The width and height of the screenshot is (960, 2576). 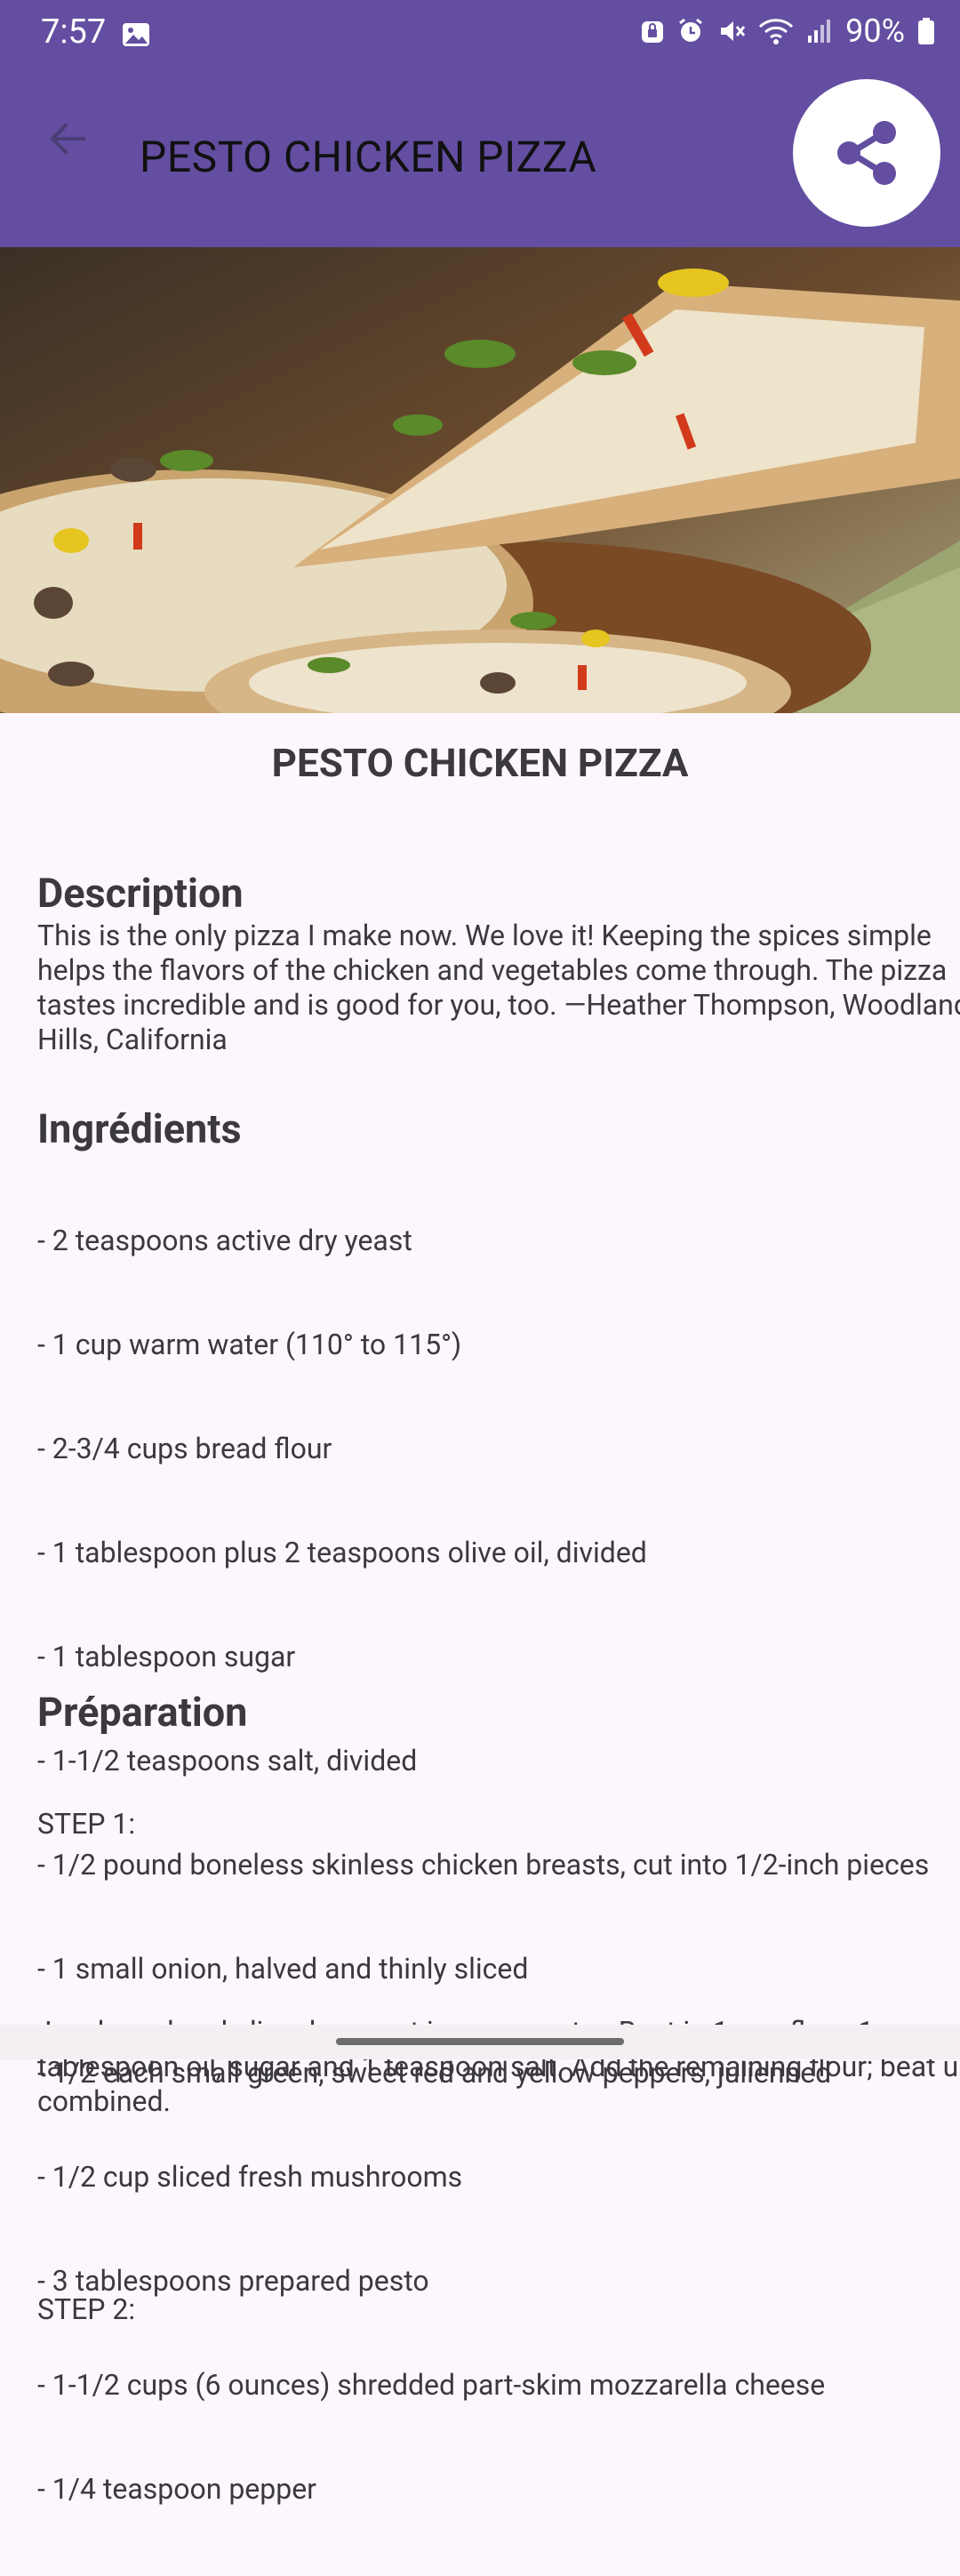 What do you see at coordinates (86, 2309) in the screenshot?
I see `step-label: STEP 2:` at bounding box center [86, 2309].